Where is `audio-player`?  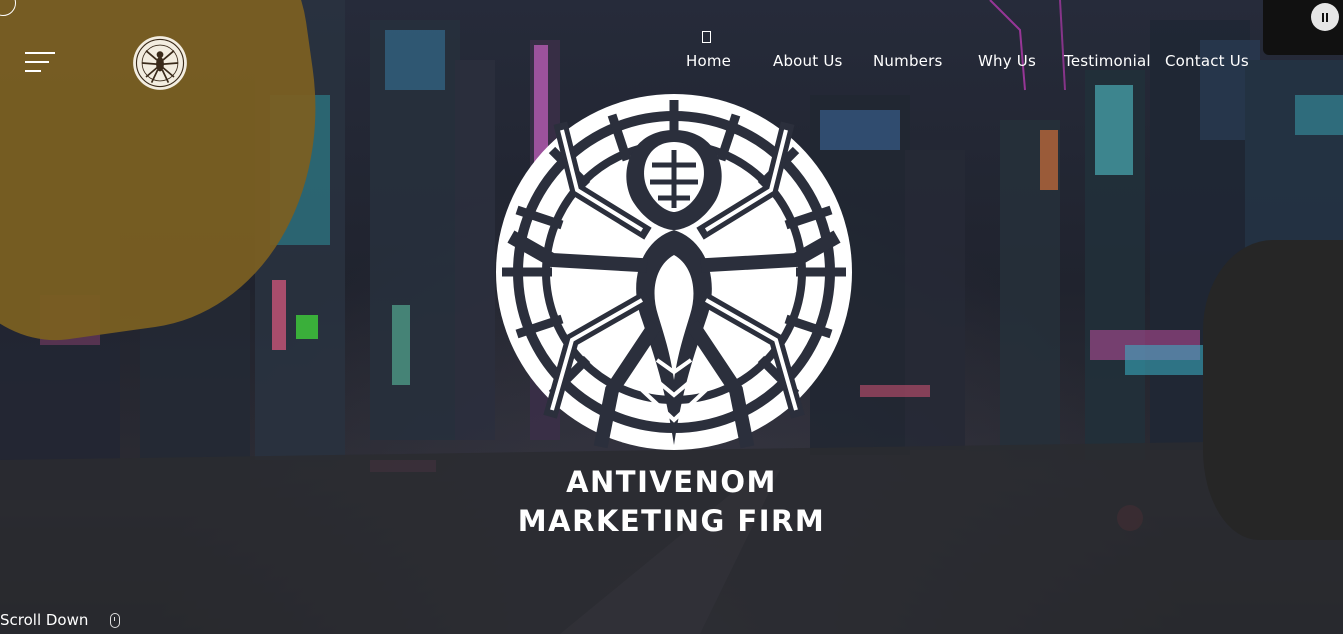
audio-player is located at coordinates (1303, 27).